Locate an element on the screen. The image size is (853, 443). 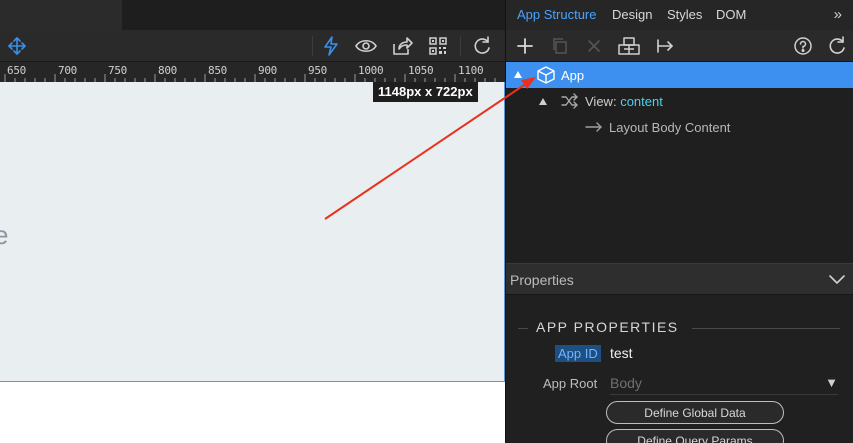
tree-item-view: View: content is located at coordinates (679, 101).